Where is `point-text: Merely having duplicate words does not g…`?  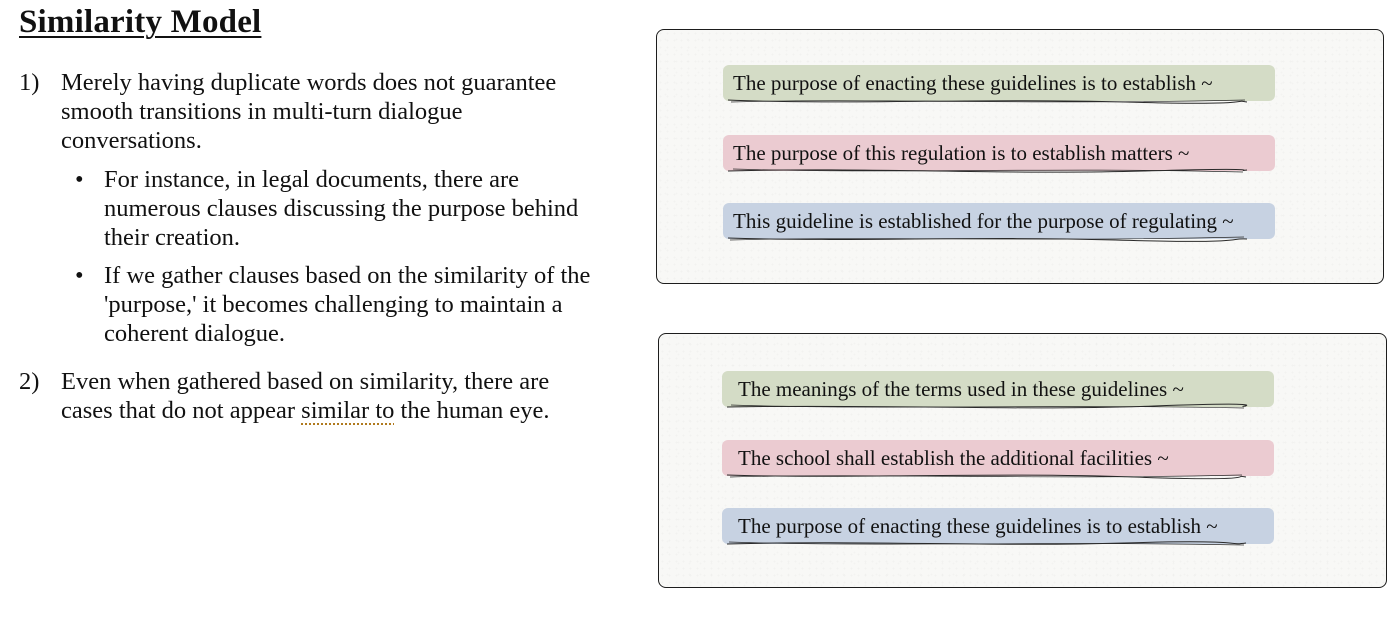
point-text: Merely having duplicate words does not g… is located at coordinates (309, 111).